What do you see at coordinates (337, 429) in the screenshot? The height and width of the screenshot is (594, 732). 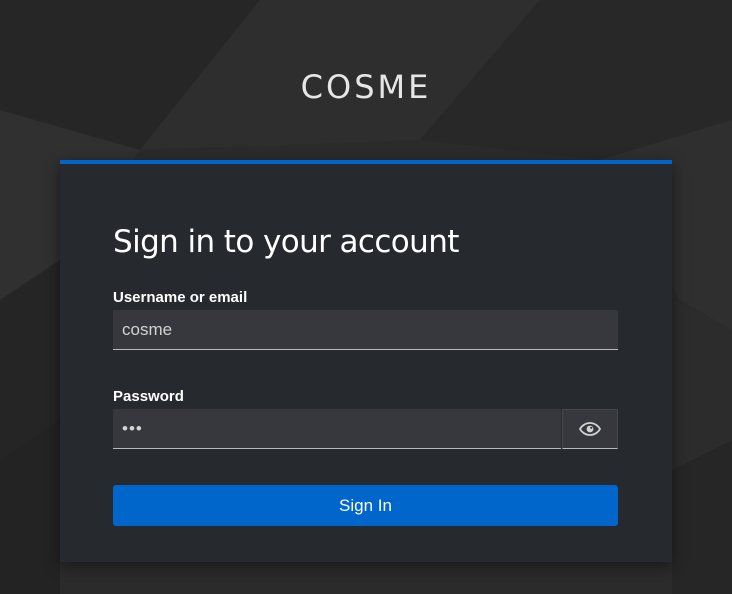 I see `password-input` at bounding box center [337, 429].